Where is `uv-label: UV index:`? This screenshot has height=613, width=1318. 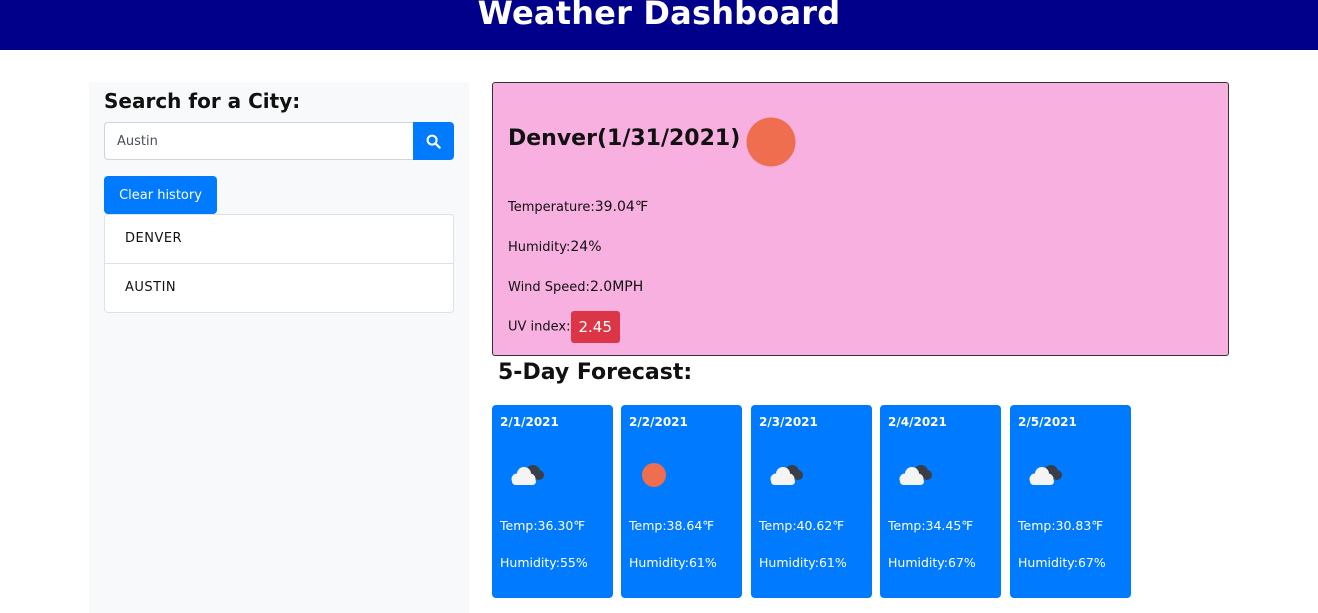 uv-label: UV index: is located at coordinates (539, 327).